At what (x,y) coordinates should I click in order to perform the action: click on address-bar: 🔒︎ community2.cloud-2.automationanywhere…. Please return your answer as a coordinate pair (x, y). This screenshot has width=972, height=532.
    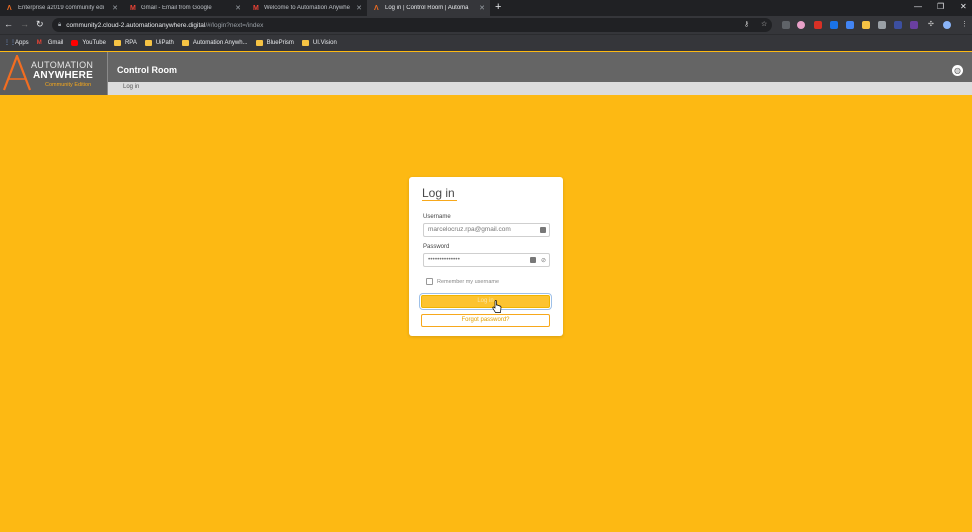
    Looking at the image, I should click on (412, 25).